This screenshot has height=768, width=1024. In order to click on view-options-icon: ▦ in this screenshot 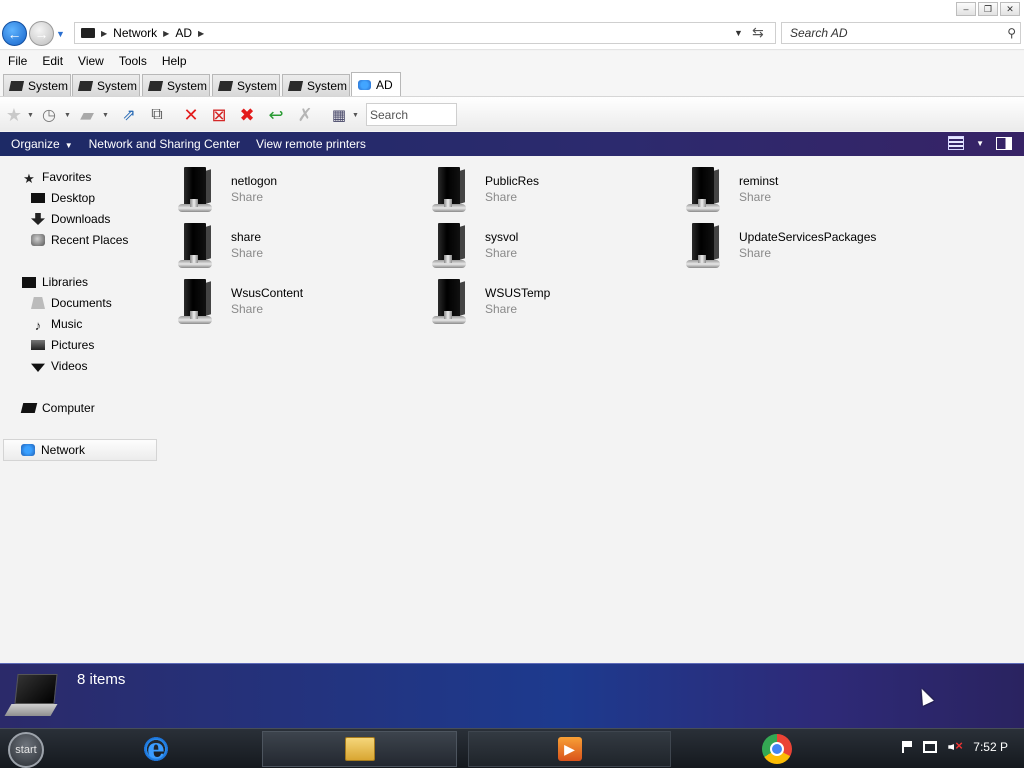, I will do `click(339, 115)`.